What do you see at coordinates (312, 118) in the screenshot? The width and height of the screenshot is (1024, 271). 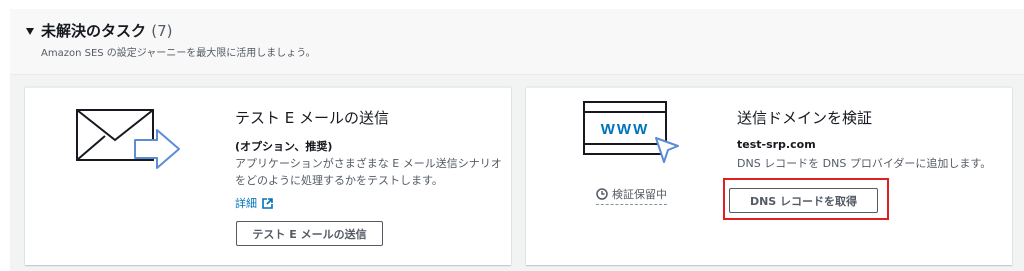 I see `card-title: テスト E メールの送信` at bounding box center [312, 118].